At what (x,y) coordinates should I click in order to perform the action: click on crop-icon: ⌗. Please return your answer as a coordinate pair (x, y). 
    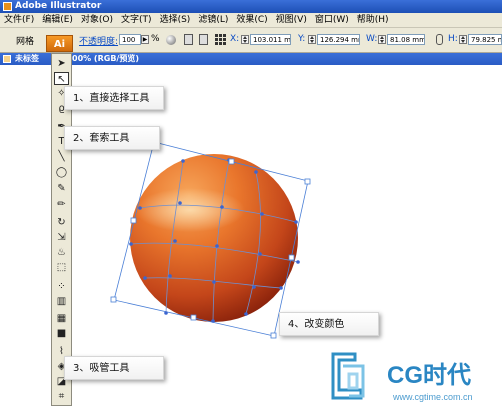
    Looking at the image, I should click on (61, 396).